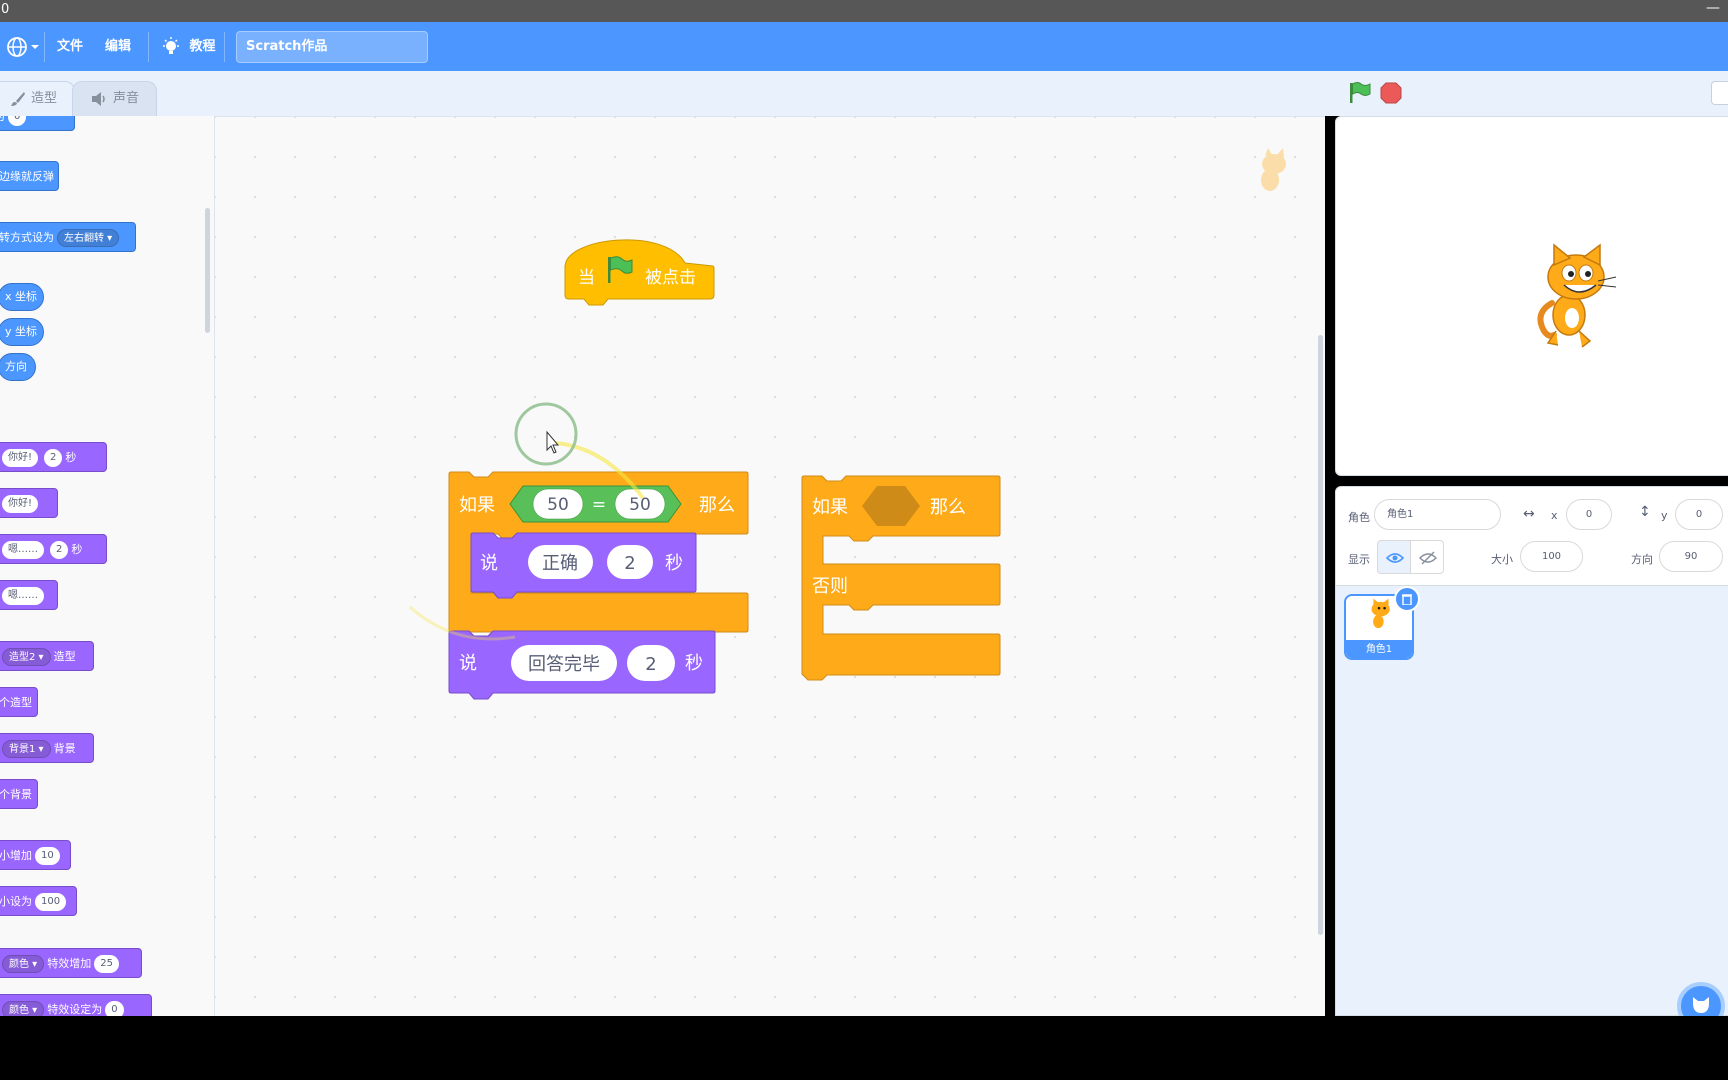 The width and height of the screenshot is (1728, 1080). What do you see at coordinates (717, 505) in the screenshot?
I see `then-label: 那么` at bounding box center [717, 505].